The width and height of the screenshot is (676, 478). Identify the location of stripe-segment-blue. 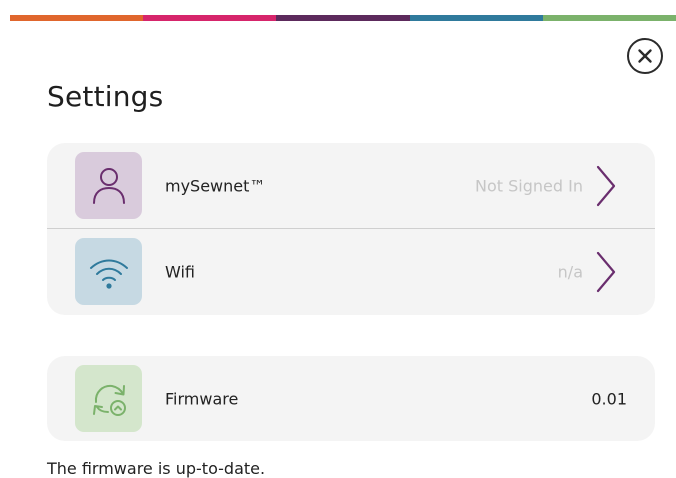
(476, 18).